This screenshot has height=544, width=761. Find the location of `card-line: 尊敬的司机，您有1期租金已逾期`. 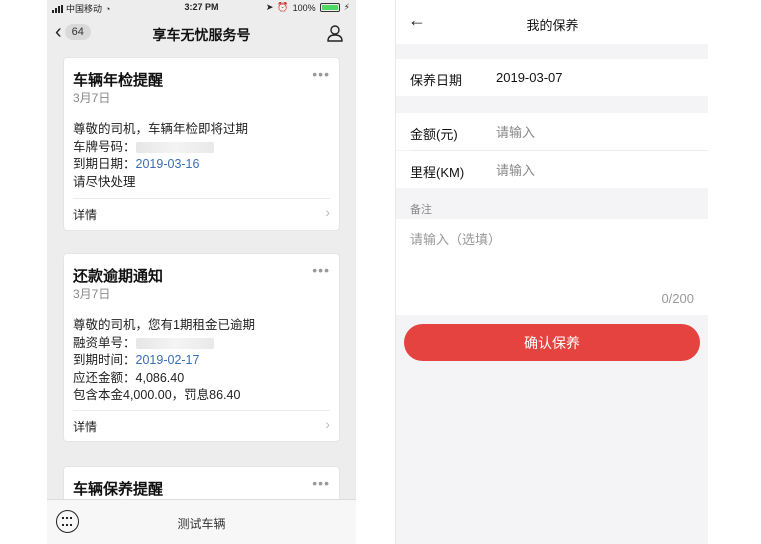

card-line: 尊敬的司机，您有1期租金已逾期 is located at coordinates (164, 325).